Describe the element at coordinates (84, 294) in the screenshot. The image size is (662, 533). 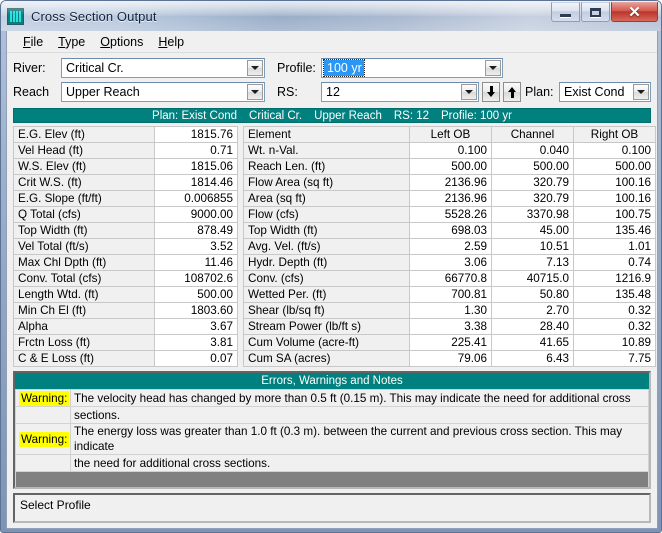
I see `summary-label: Length Wtd. (ft)` at that location.